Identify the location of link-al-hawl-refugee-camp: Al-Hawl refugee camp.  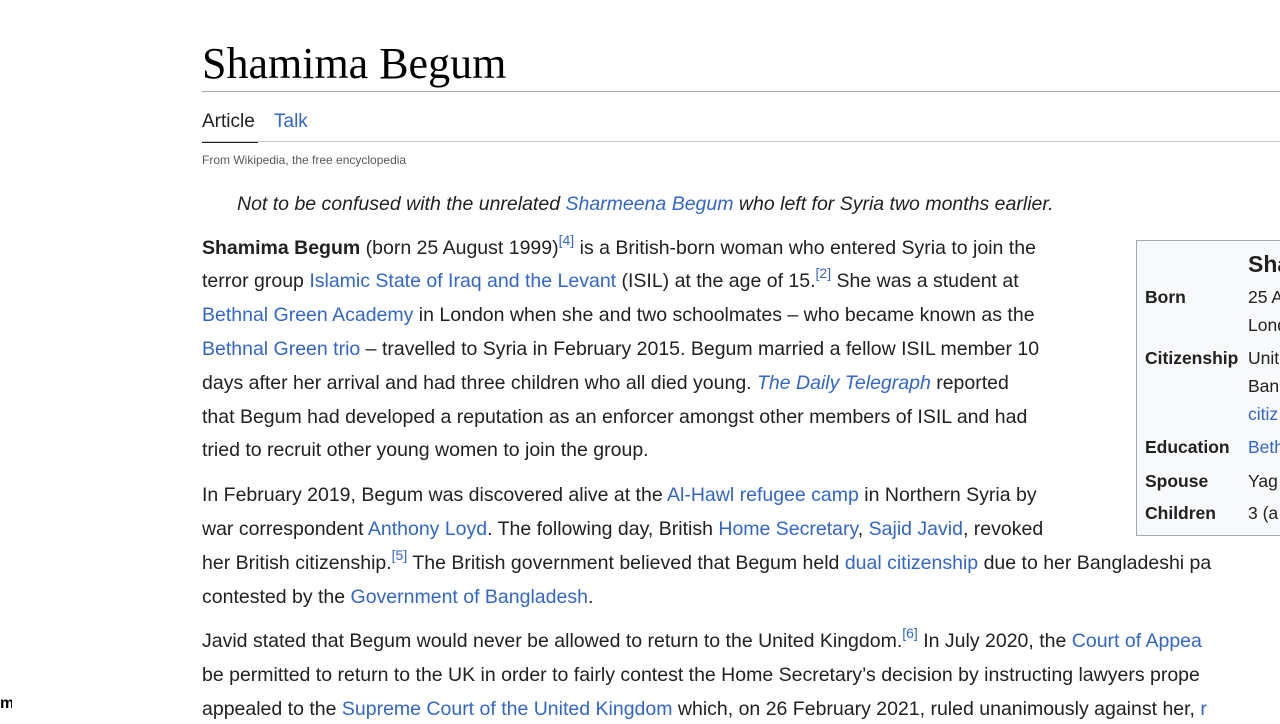
(763, 495).